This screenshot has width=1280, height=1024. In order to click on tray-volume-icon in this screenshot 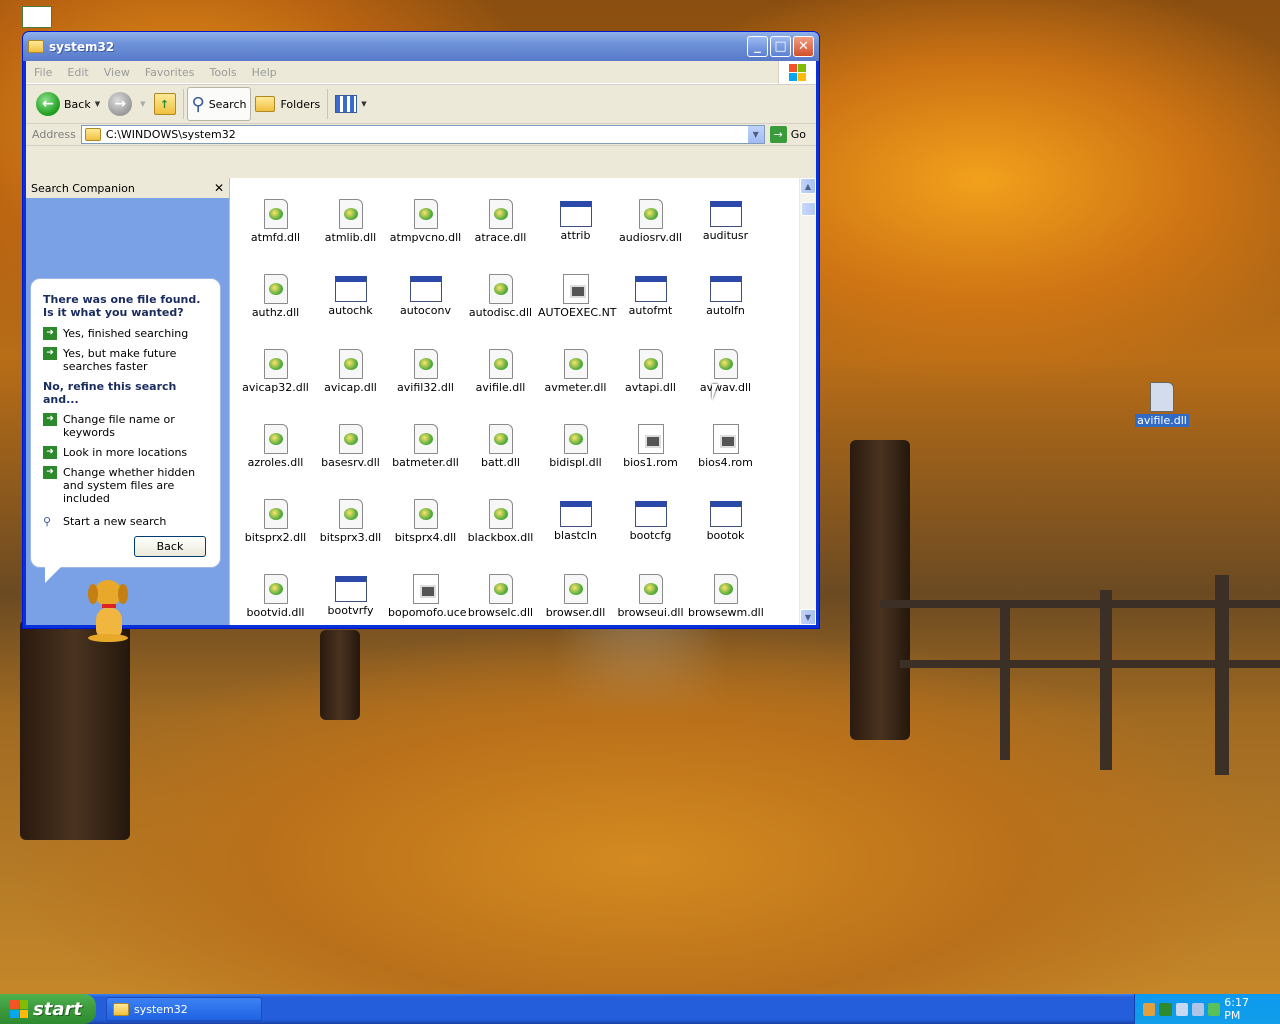, I will do `click(1197, 1009)`.